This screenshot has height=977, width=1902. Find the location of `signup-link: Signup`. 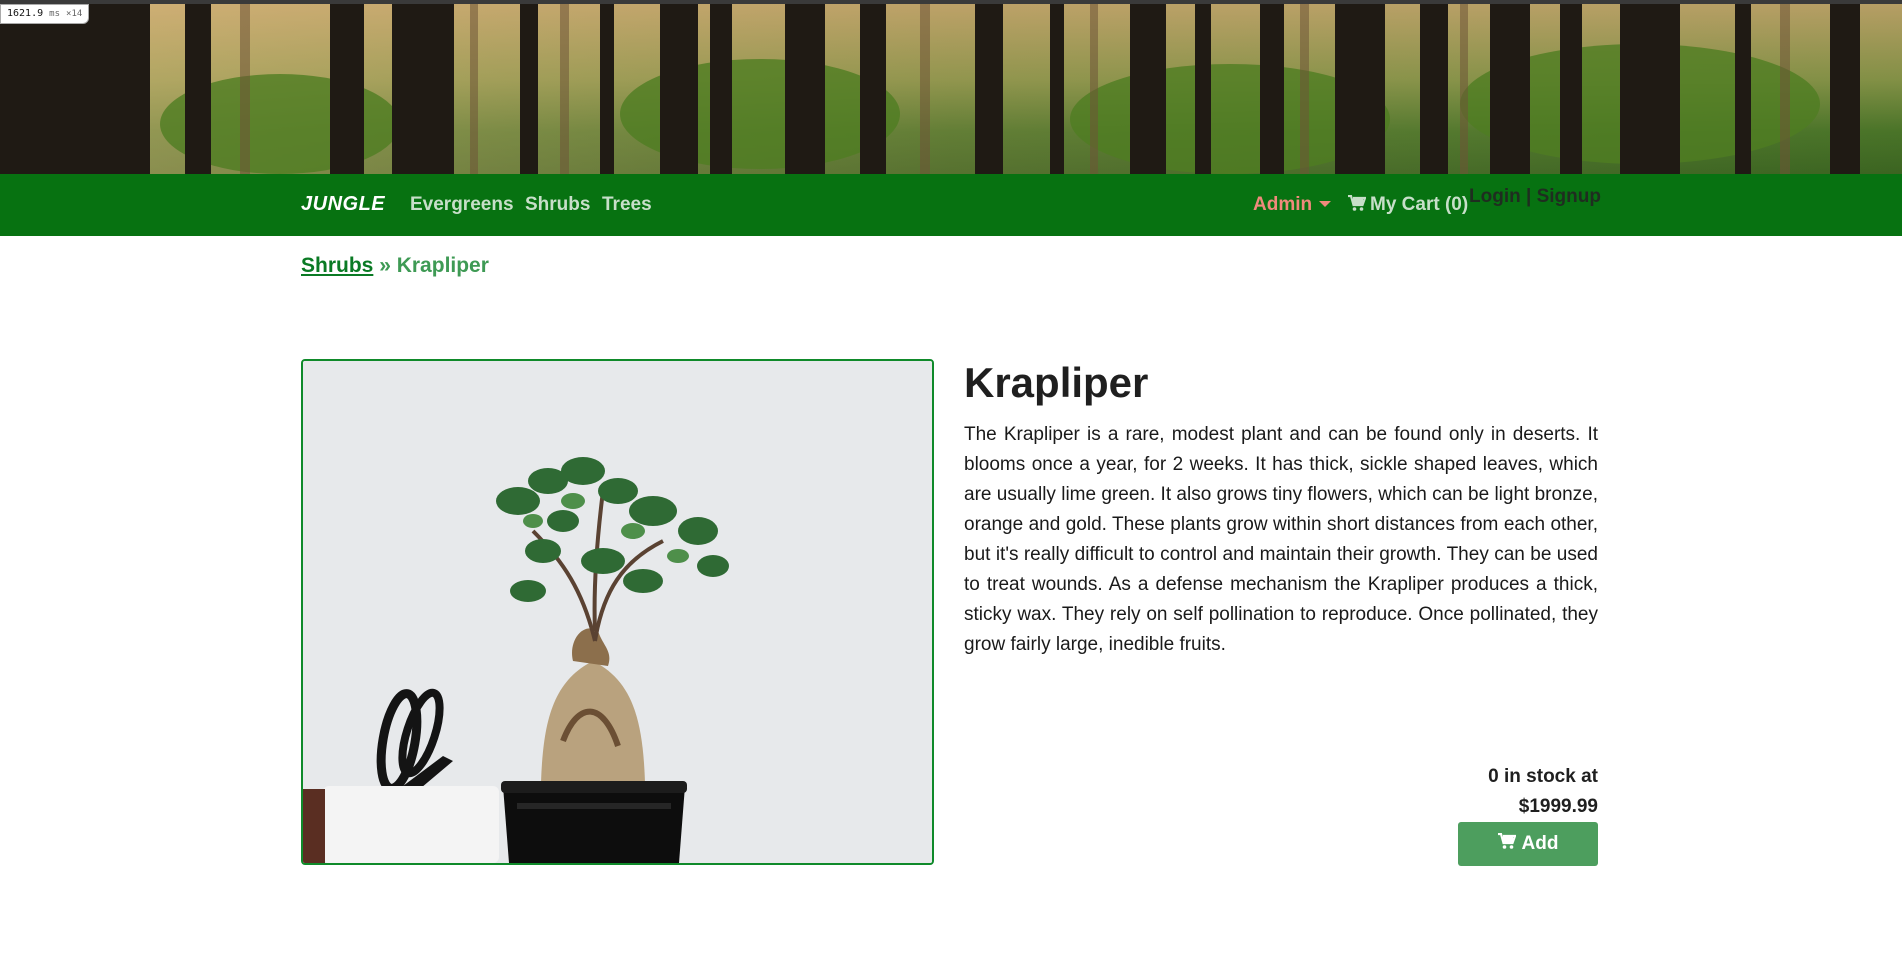

signup-link: Signup is located at coordinates (1569, 196).